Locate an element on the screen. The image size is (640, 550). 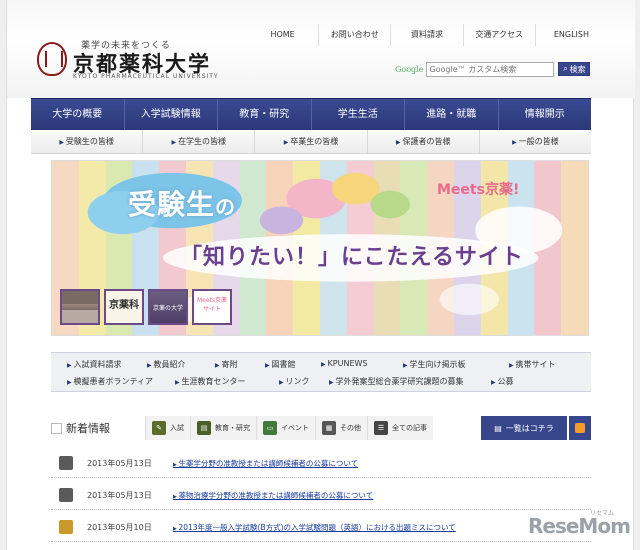
search-button: ⌕ 検索 is located at coordinates (574, 69).